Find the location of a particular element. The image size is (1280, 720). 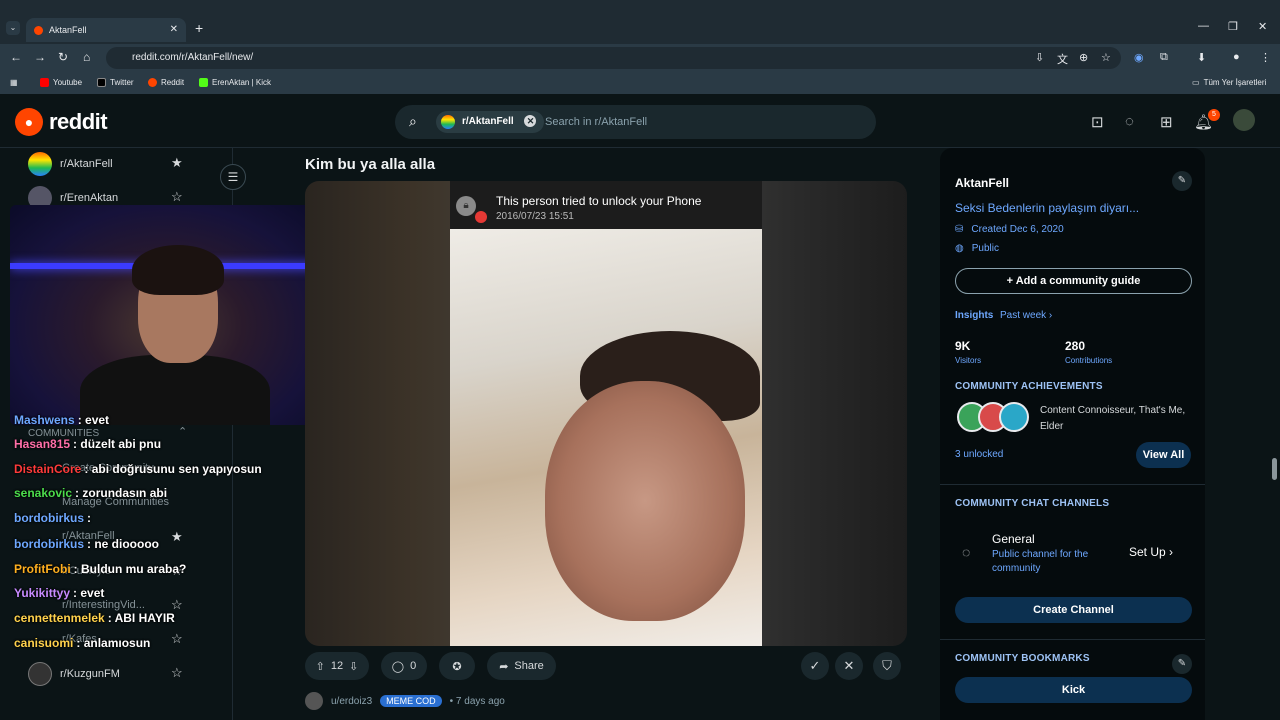

sidebar-item-kuzgunfm: r/KuzgunFM is located at coordinates (74, 674).